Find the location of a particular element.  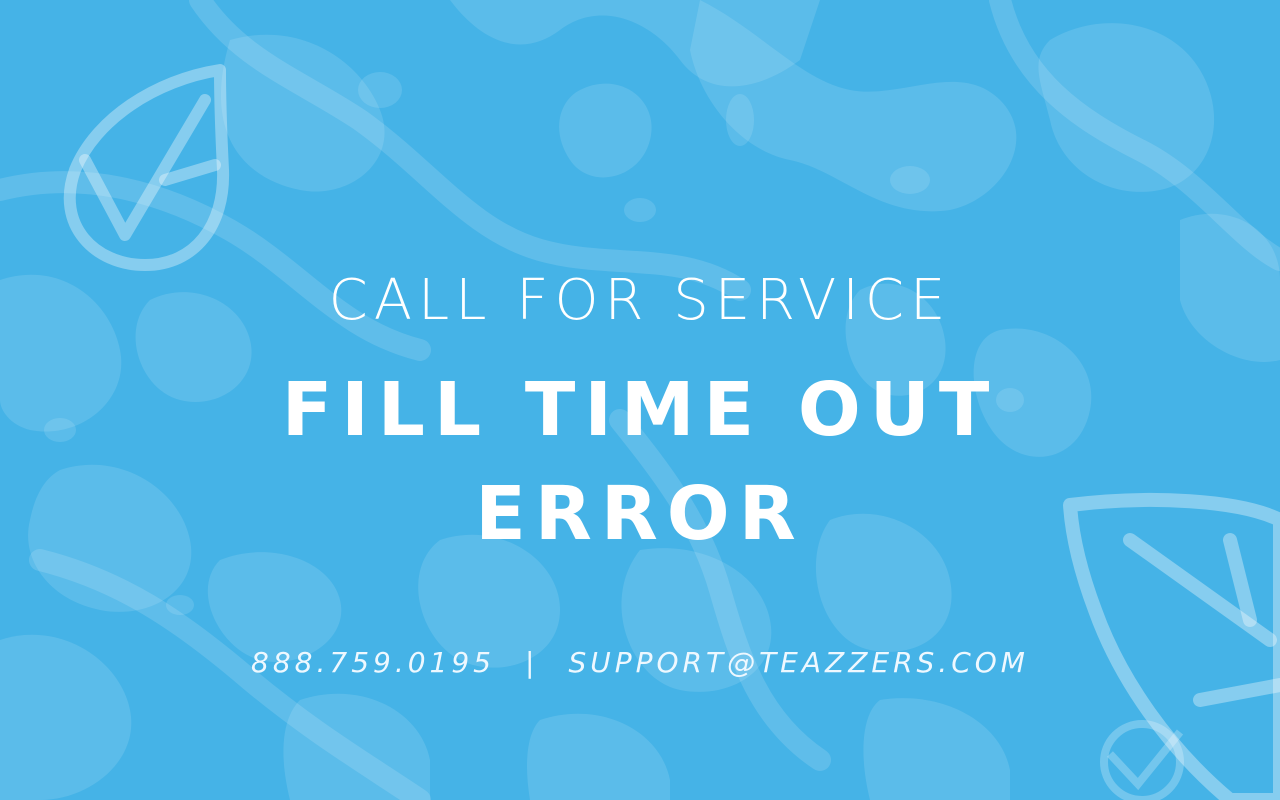

error-title-line-1: FILL TIME OUT is located at coordinates (640, 410).